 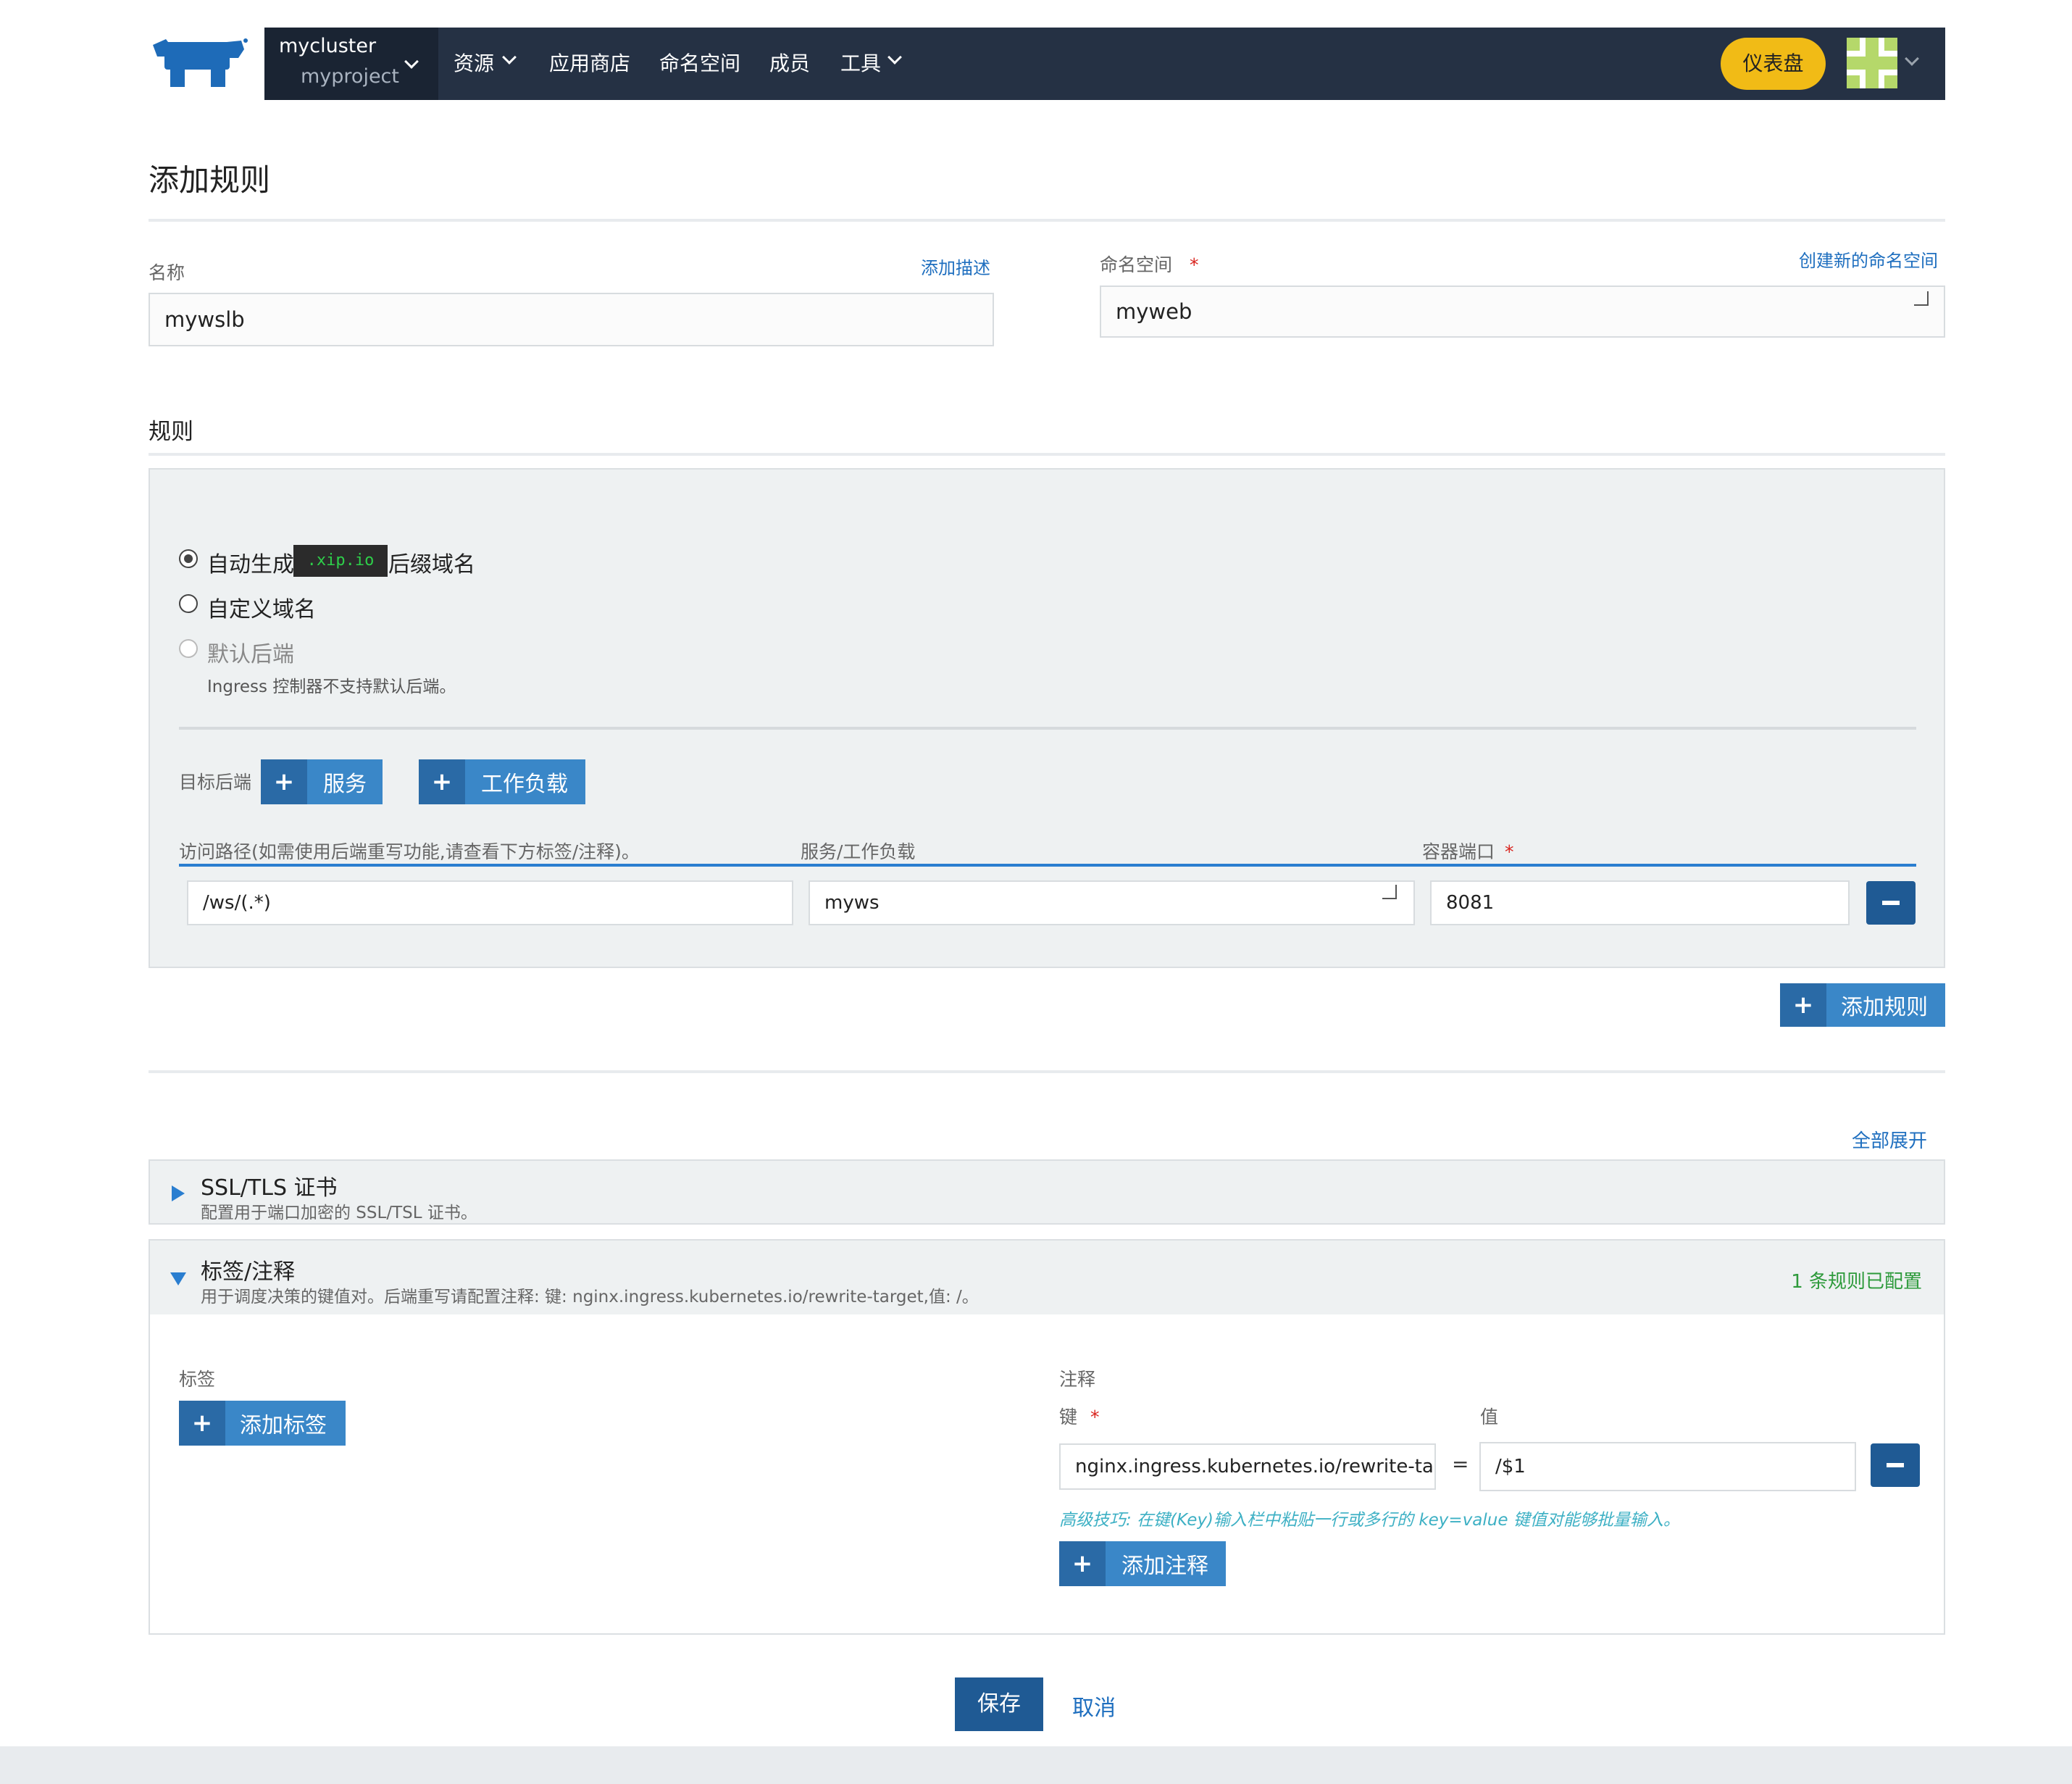 I want to click on annotation-key-input: nginx.ingress.kubernetes.io/rewrite-tar, so click(x=1247, y=1466).